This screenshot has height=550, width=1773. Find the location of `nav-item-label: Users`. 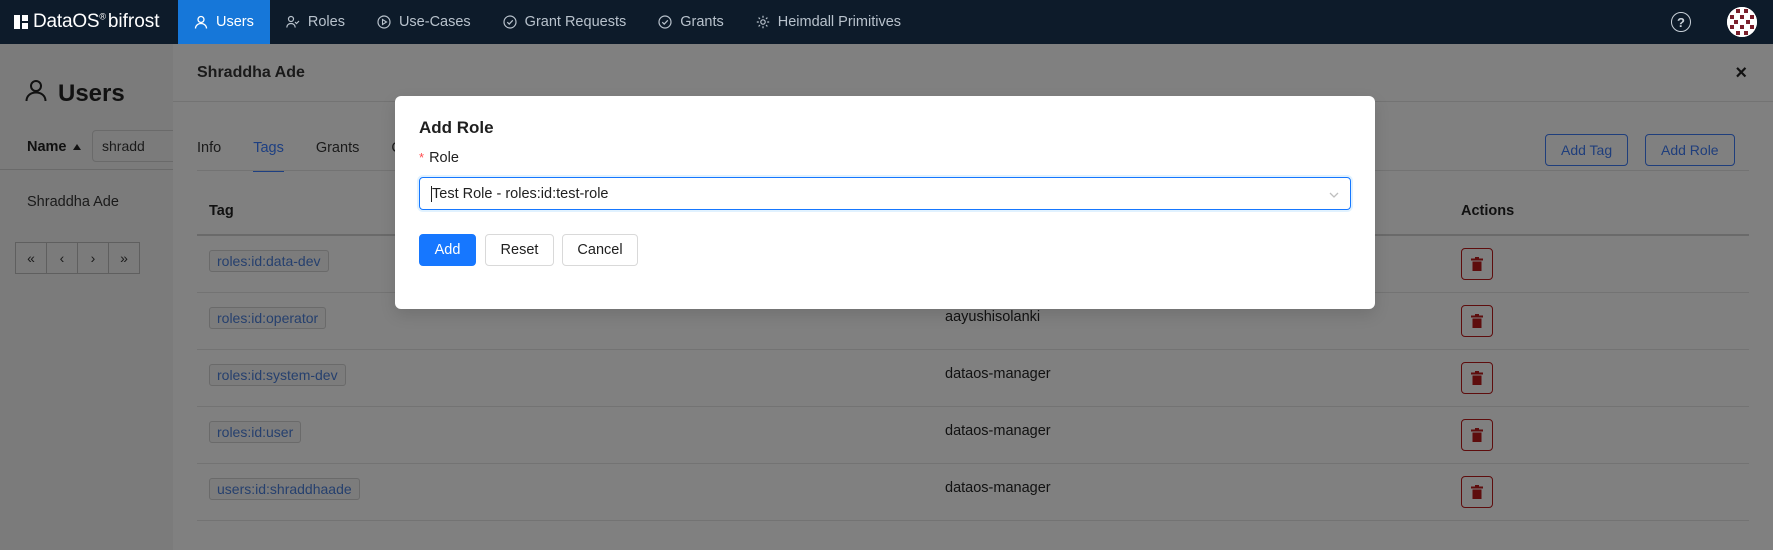

nav-item-label: Users is located at coordinates (235, 22).